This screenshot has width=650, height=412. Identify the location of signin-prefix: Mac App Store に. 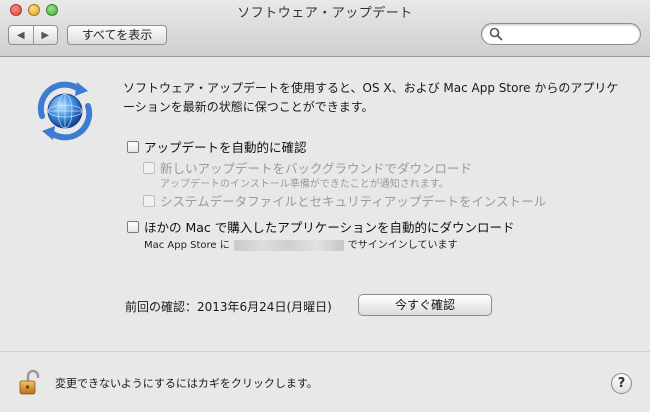
(187, 245).